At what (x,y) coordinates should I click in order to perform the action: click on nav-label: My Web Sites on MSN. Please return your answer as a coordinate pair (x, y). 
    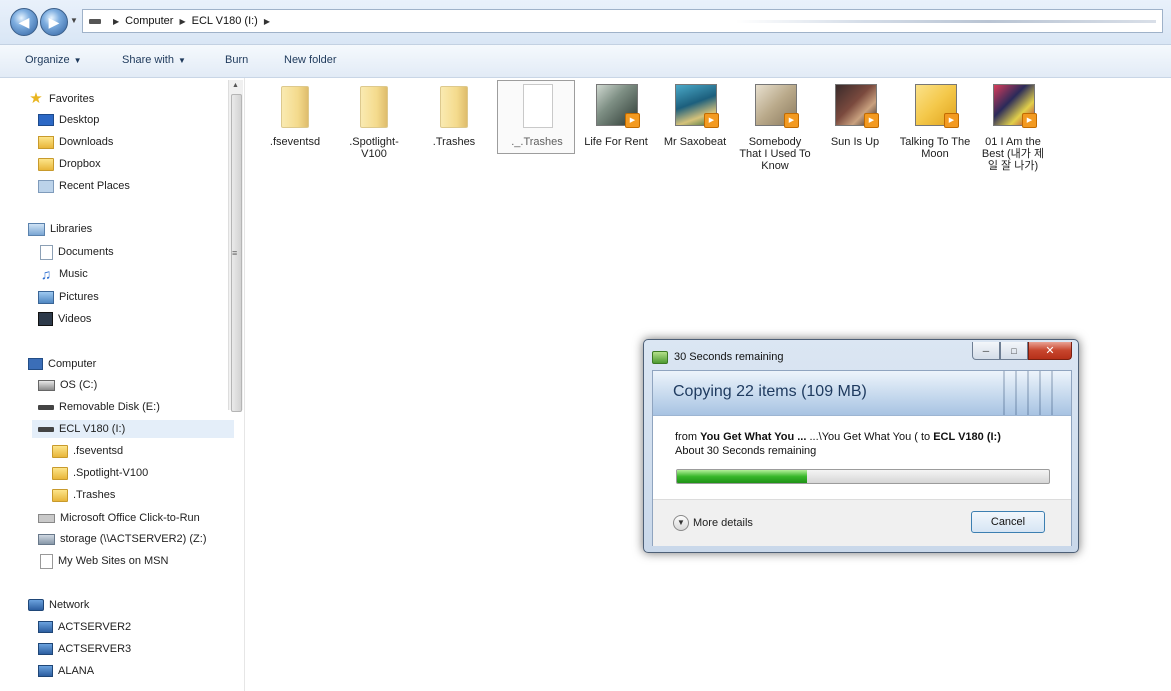
    Looking at the image, I should click on (113, 561).